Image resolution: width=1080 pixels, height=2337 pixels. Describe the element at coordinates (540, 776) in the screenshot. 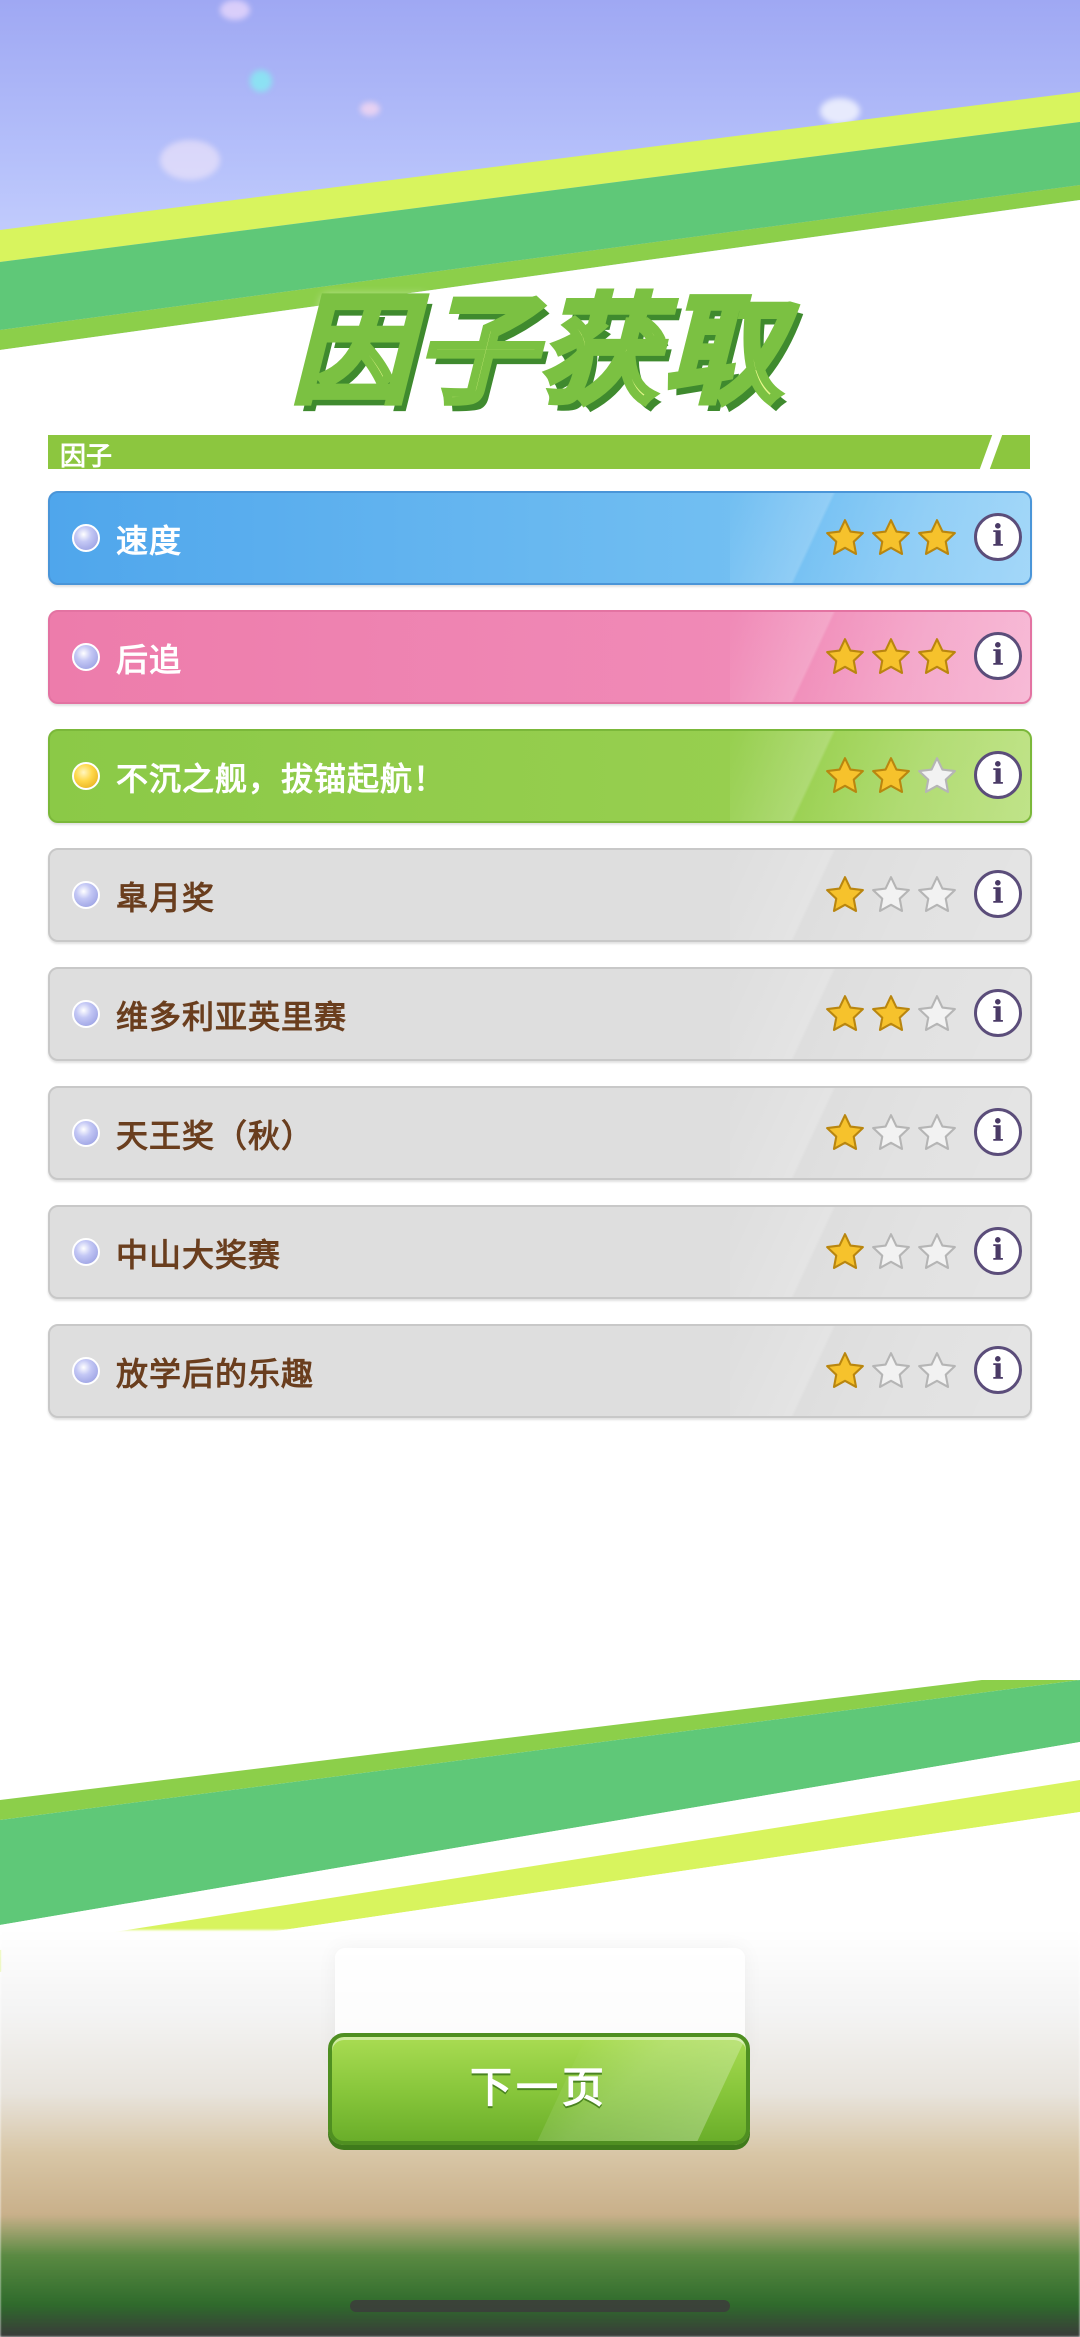

I see `factor-row: 不沉之舰，拔锚起航！ i` at that location.